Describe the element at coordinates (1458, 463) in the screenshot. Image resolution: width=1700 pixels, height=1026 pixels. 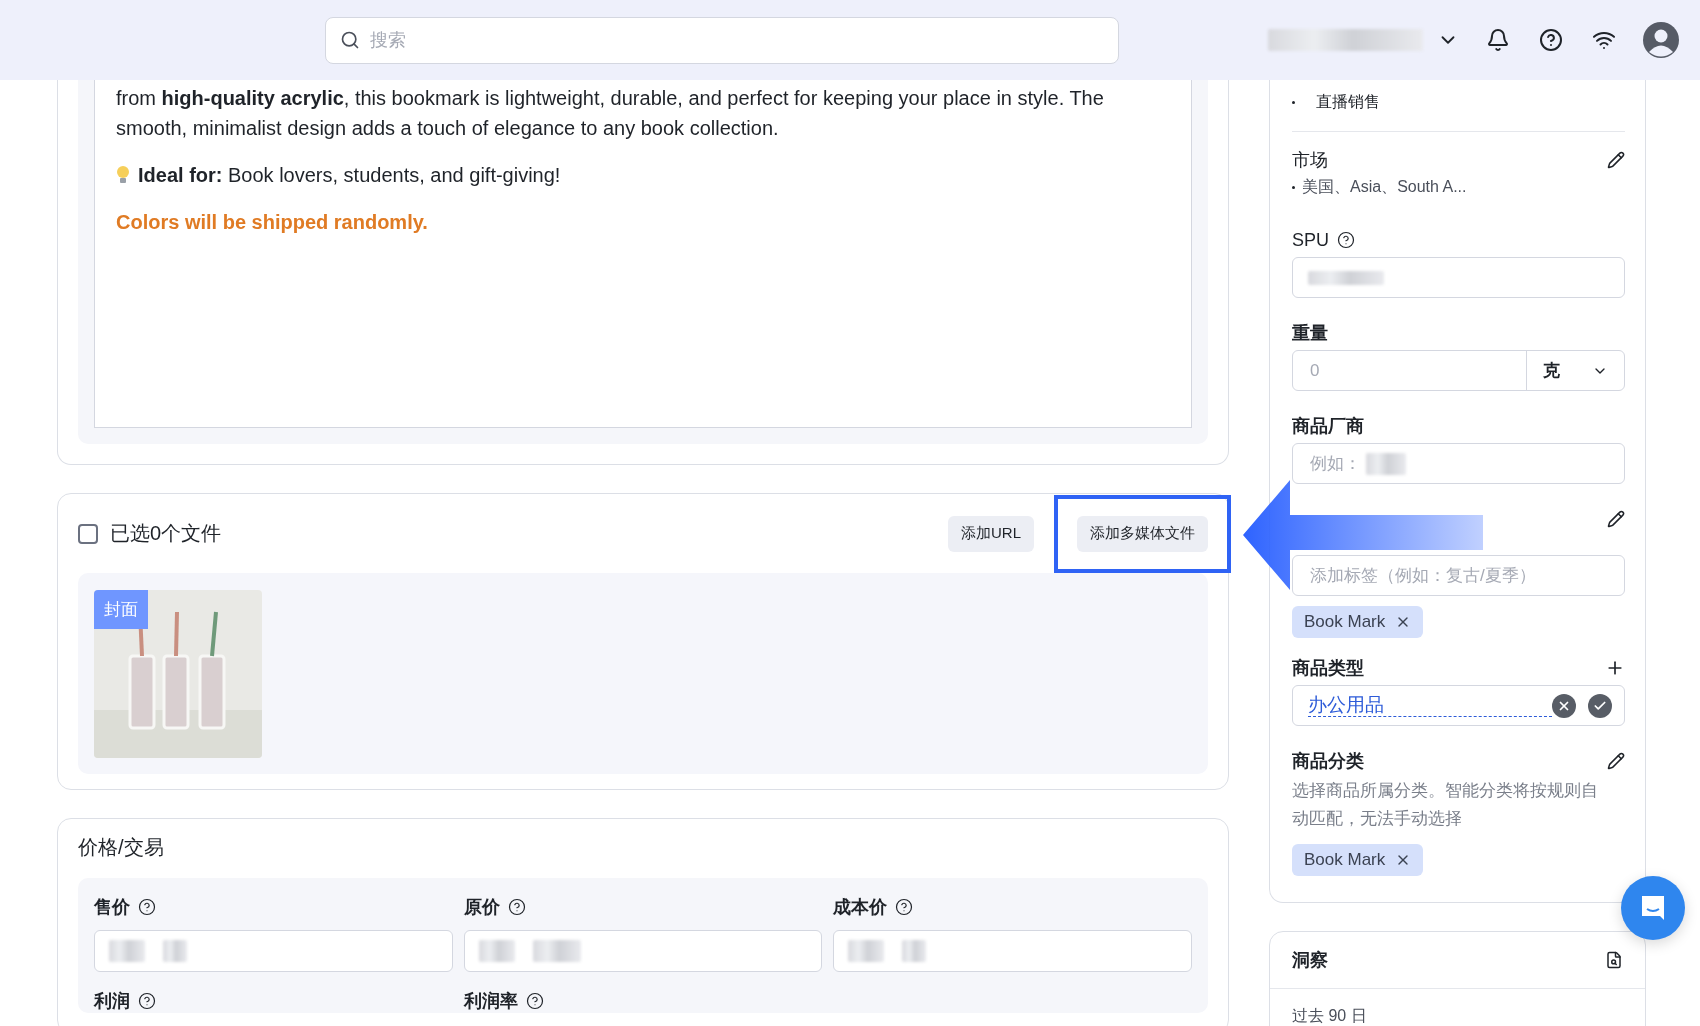
I see `vendor-input: 例如：` at that location.